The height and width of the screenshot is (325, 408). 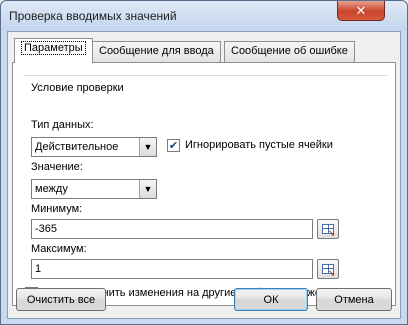 I want to click on ok-label: ОК, so click(x=271, y=299).